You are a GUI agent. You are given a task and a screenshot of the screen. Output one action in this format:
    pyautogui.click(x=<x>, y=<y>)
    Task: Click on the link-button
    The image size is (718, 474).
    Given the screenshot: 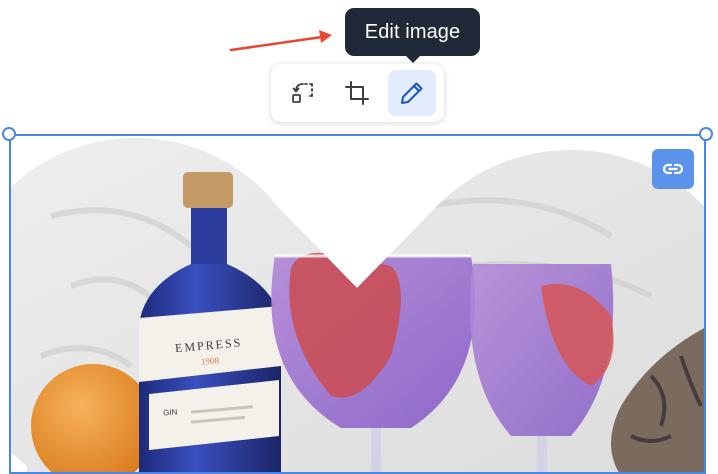 What is the action you would take?
    pyautogui.click(x=673, y=169)
    